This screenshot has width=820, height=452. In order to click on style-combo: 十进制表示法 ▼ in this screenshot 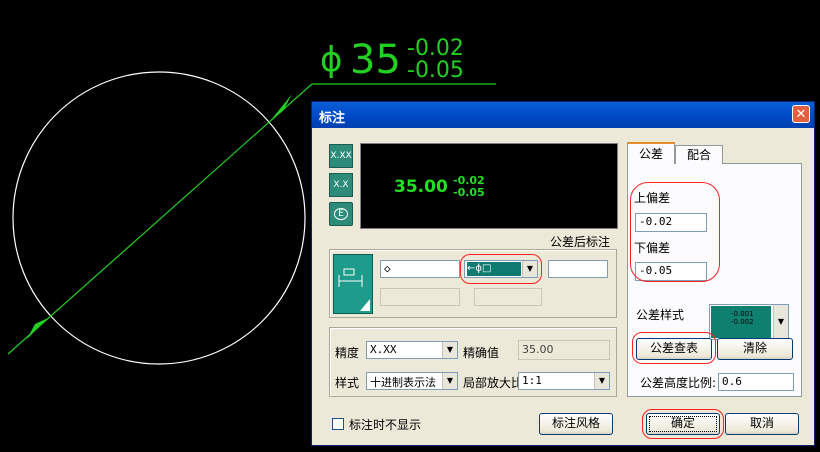, I will do `click(412, 381)`.